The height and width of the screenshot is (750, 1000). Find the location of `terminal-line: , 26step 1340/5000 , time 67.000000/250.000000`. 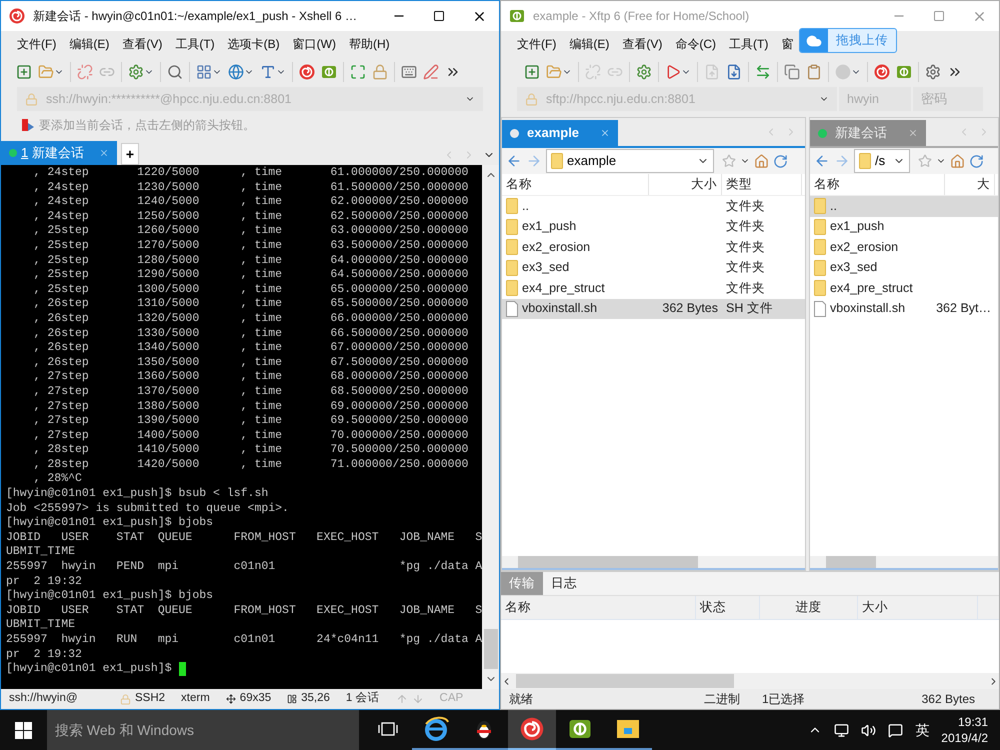

terminal-line: , 26step 1340/5000 , time 67.000000/250.000000 is located at coordinates (250, 348).